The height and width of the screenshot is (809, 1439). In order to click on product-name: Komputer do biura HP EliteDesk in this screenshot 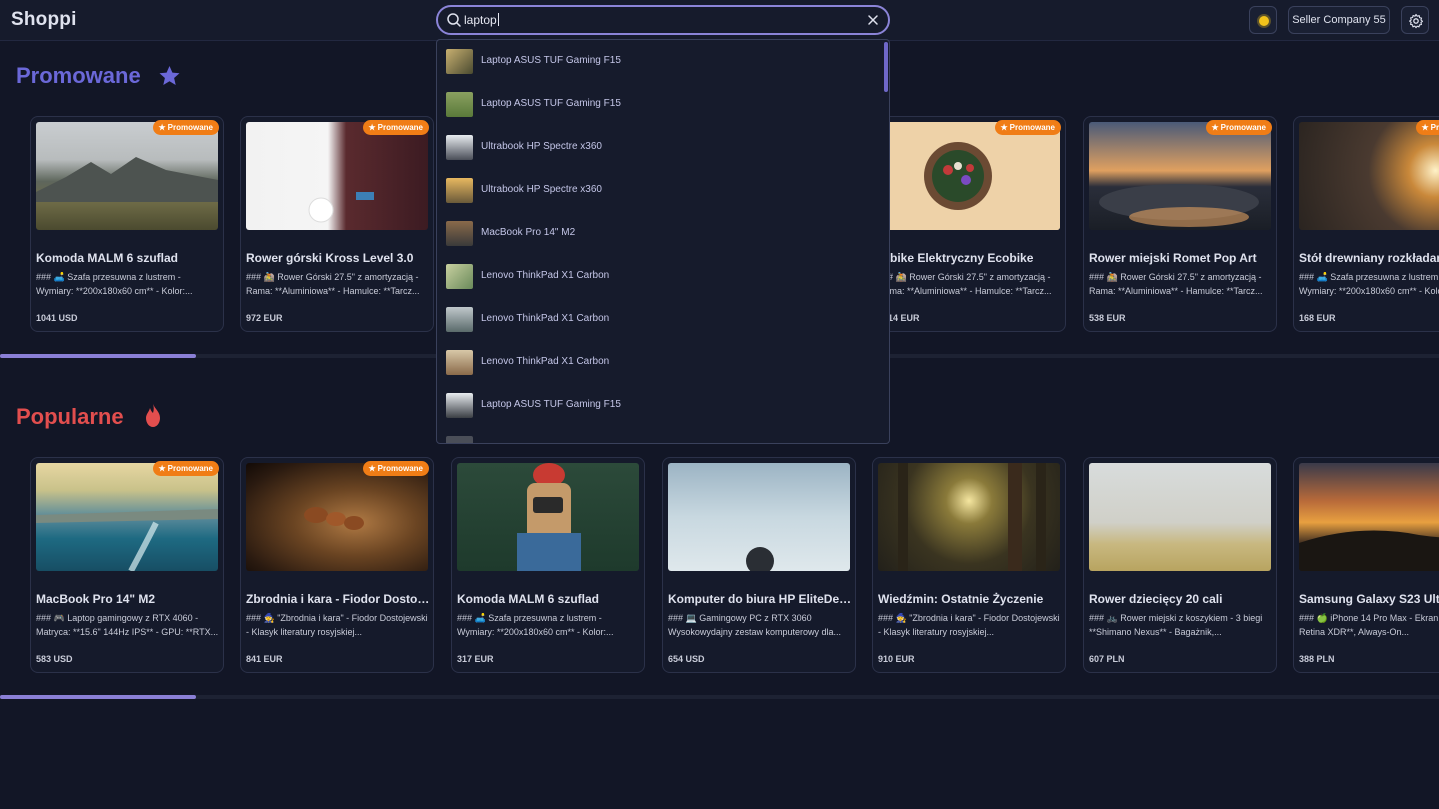, I will do `click(760, 599)`.